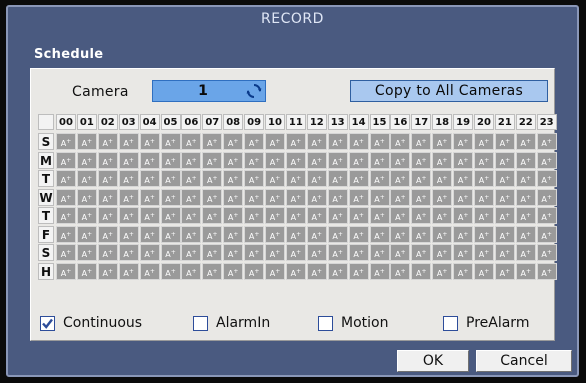 The height and width of the screenshot is (383, 586). I want to click on mode-continuous: Continuous, so click(91, 323).